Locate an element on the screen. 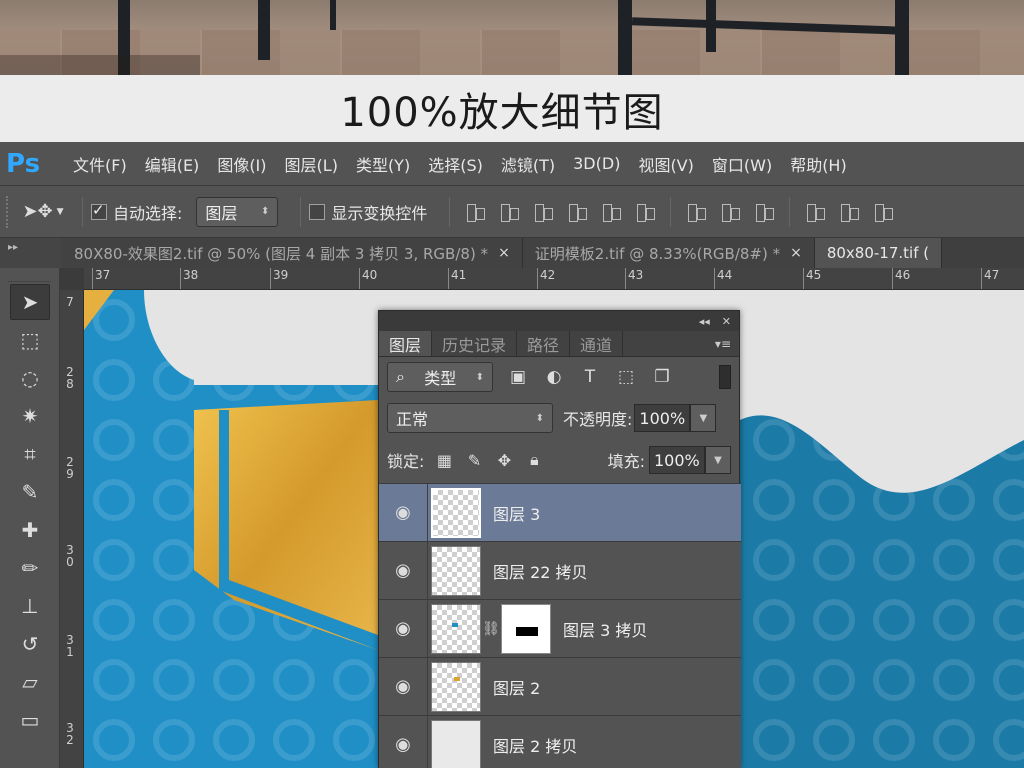 This screenshot has height=768, width=1024. tab-label: 证明模板2.tif @ 8.33%(RGB/8#) * is located at coordinates (657, 253).